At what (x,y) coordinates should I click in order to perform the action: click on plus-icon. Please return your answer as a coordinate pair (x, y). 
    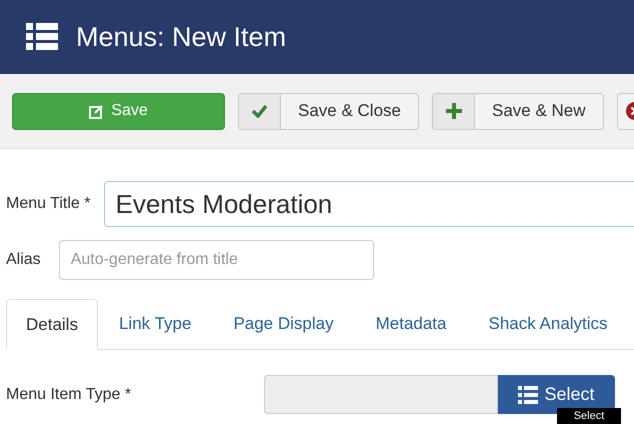
    Looking at the image, I should click on (454, 111).